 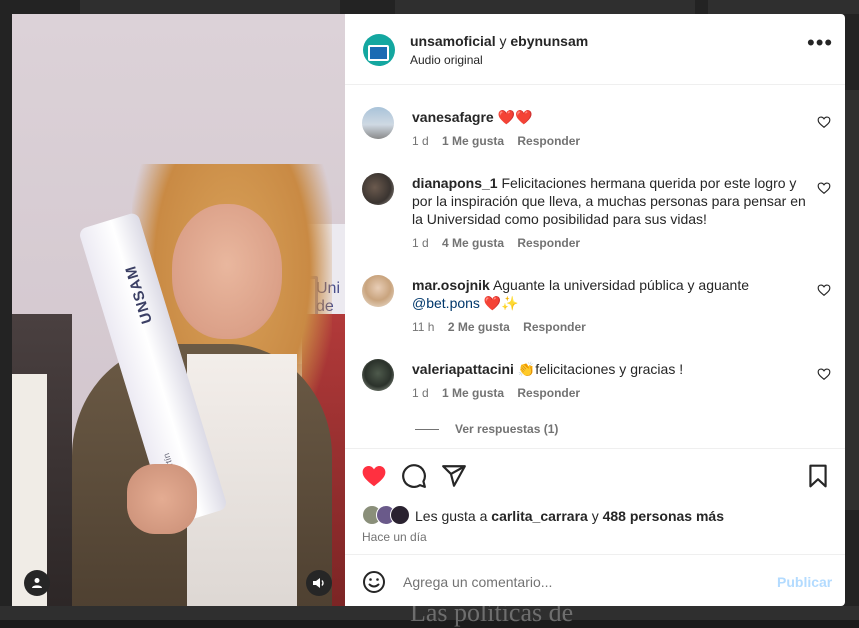 What do you see at coordinates (453, 117) in the screenshot?
I see `commenter-username: vanesafagre` at bounding box center [453, 117].